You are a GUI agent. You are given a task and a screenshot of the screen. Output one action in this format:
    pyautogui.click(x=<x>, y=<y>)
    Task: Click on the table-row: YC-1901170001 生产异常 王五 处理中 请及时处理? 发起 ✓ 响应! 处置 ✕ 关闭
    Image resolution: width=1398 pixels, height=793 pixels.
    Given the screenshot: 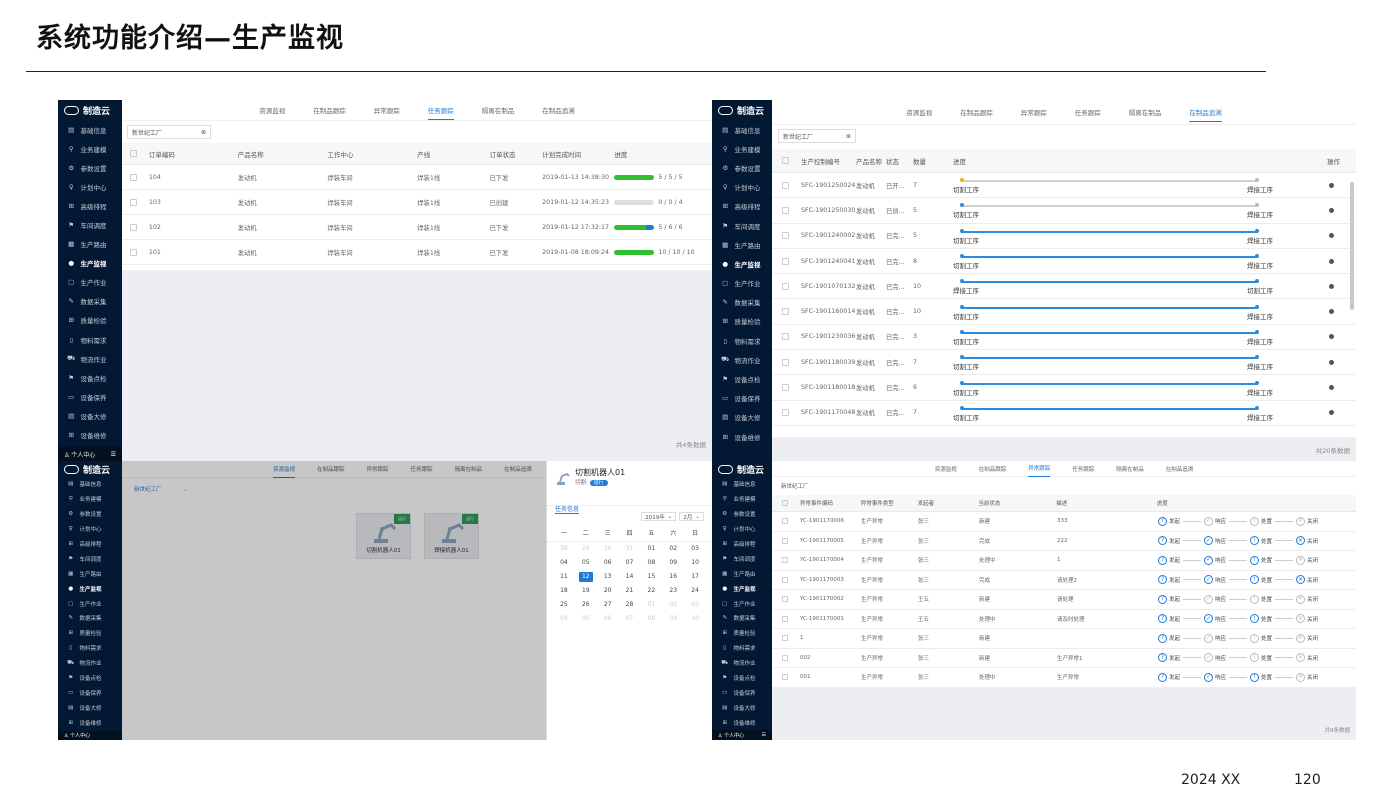 What is the action you would take?
    pyautogui.click(x=1064, y=619)
    